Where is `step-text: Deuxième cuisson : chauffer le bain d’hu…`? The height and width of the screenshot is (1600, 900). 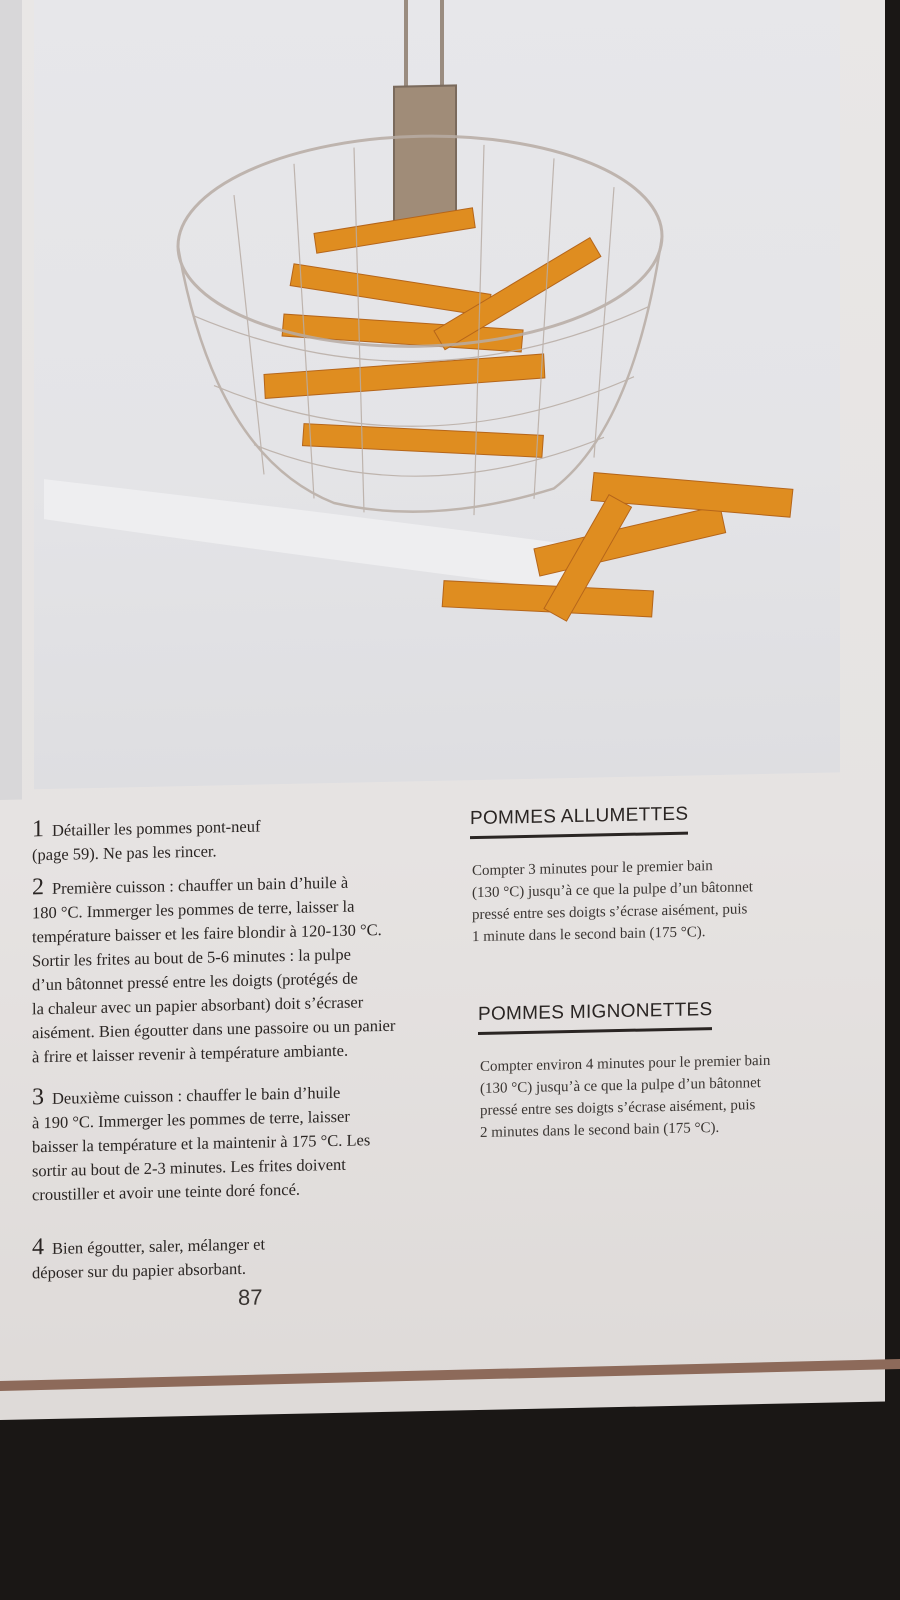 step-text: Deuxième cuisson : chauffer le bain d’hu… is located at coordinates (196, 1095).